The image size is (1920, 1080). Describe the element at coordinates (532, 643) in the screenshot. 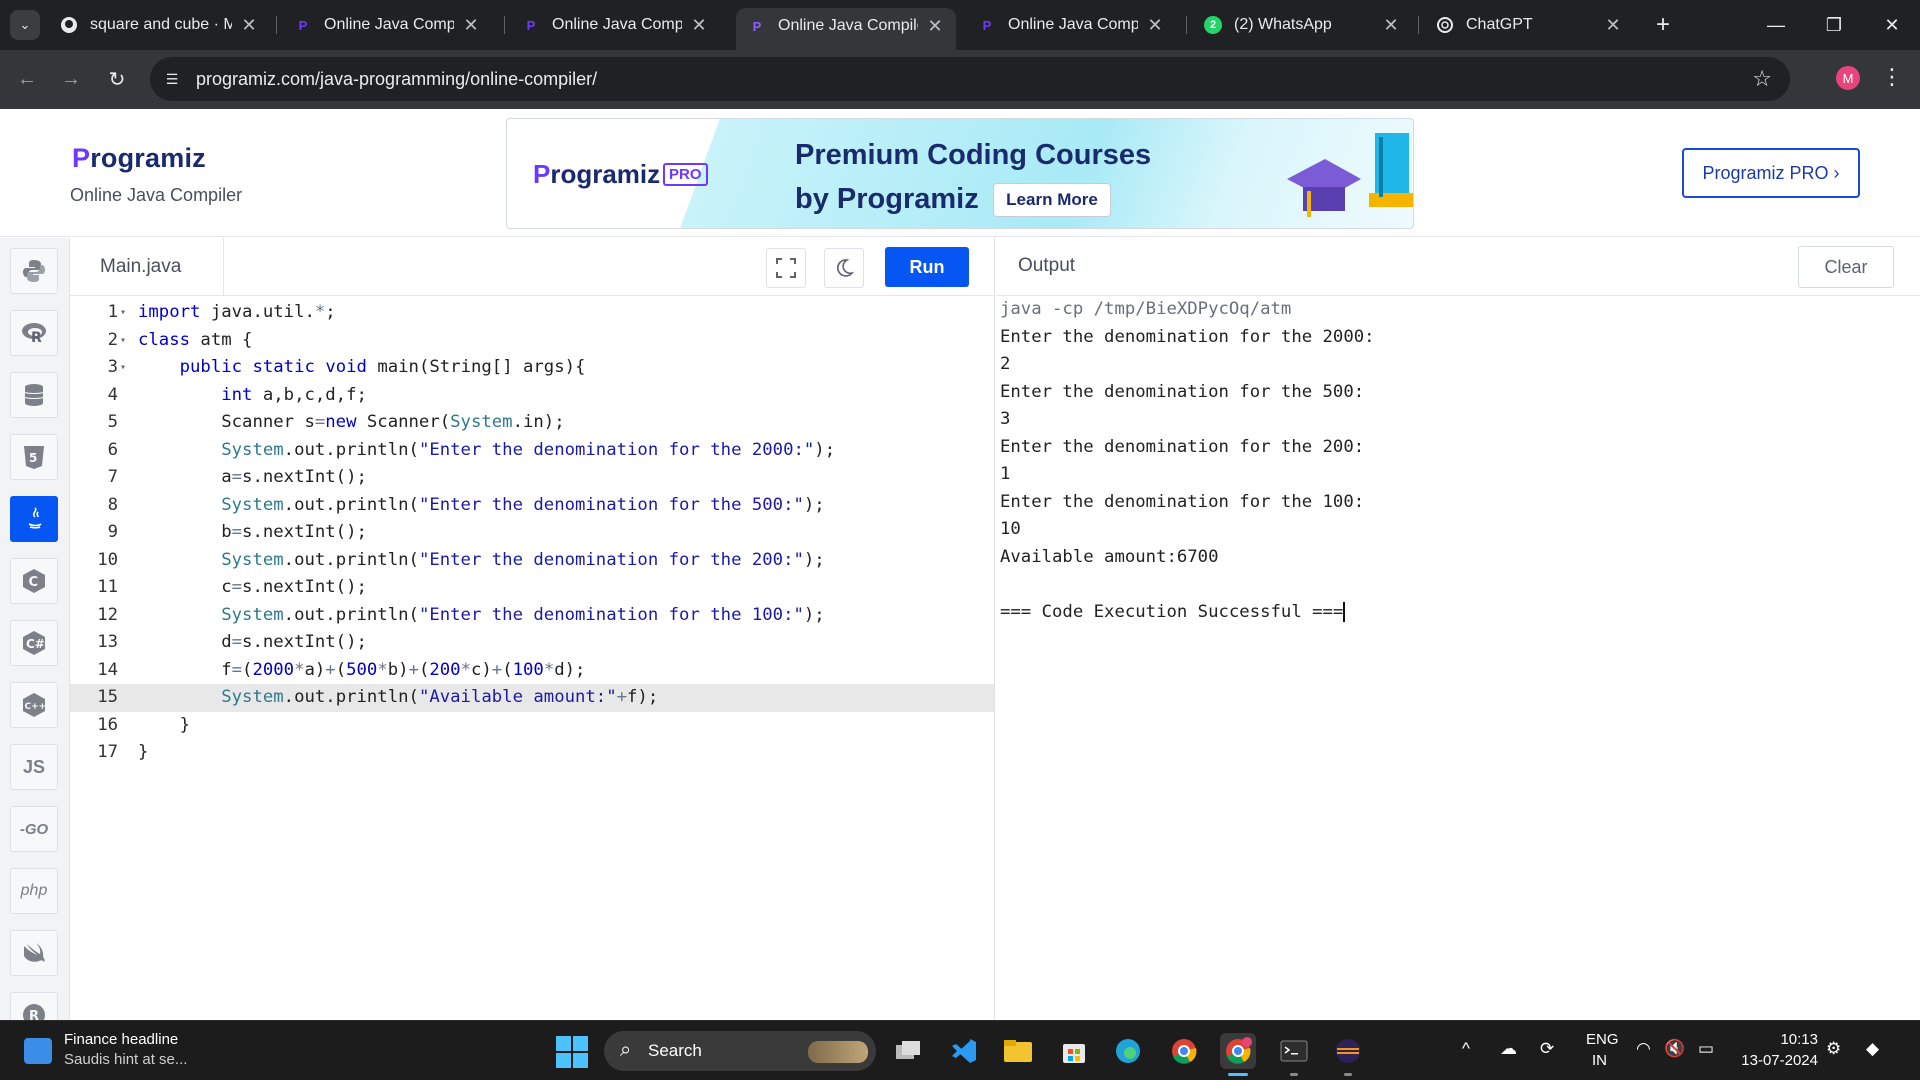

I see `code-line: 13 d=s.nextInt();` at that location.